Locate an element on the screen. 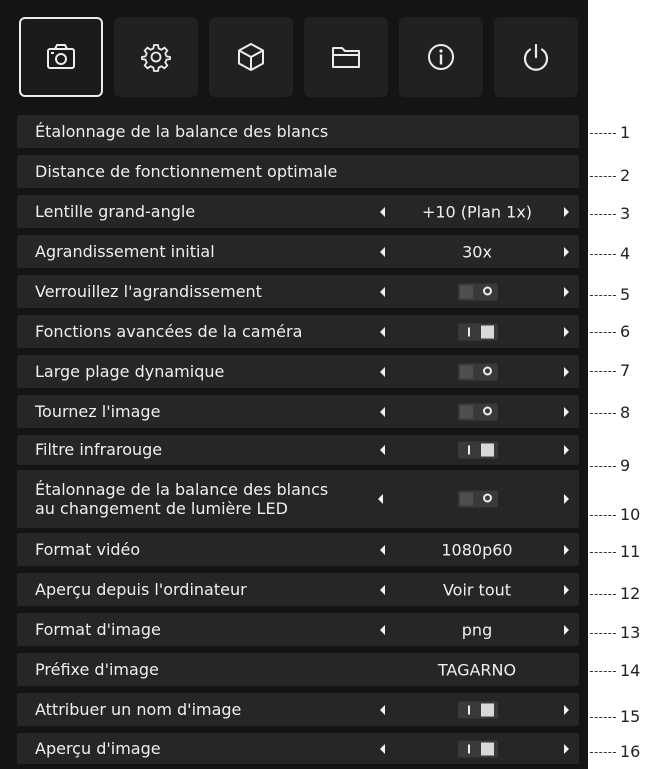 The height and width of the screenshot is (769, 652). row-value: +10 (Plan 1x) is located at coordinates (477, 211).